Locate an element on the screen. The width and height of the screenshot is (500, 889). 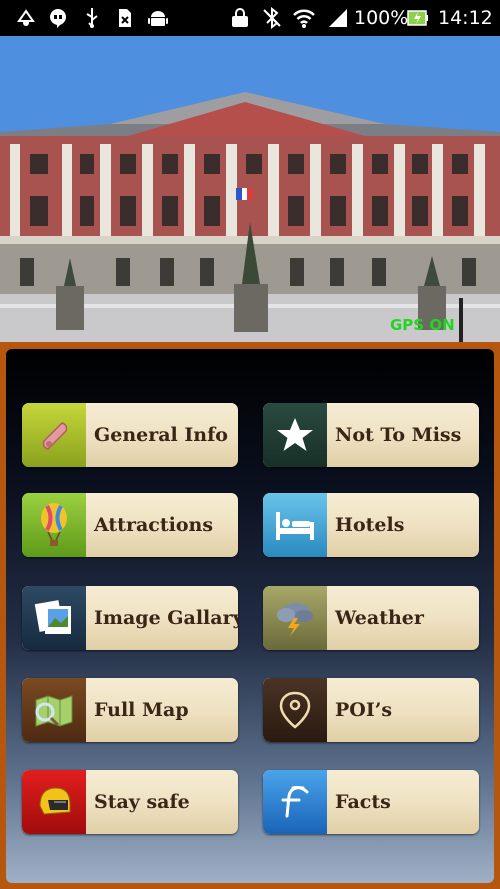
bed-icon is located at coordinates (295, 525).